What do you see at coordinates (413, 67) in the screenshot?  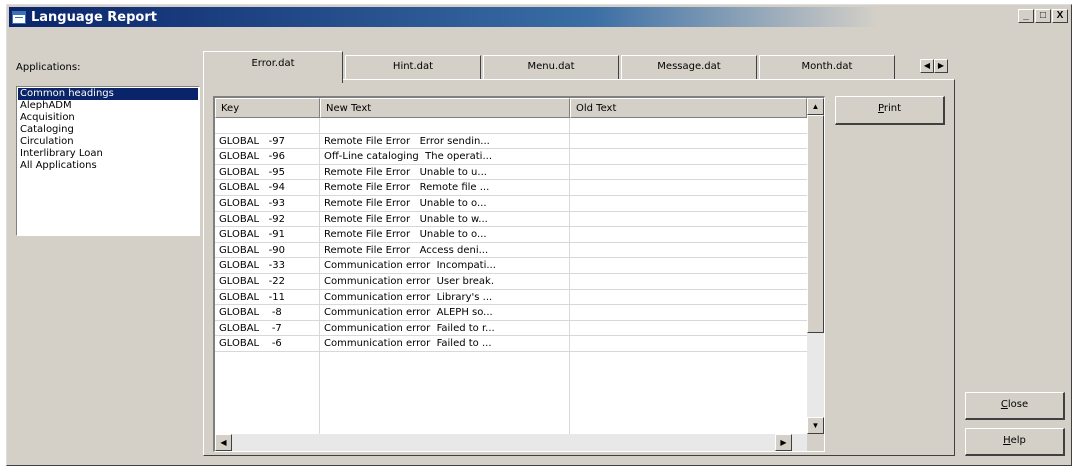 I see `tab-hint-dat: Hint.dat` at bounding box center [413, 67].